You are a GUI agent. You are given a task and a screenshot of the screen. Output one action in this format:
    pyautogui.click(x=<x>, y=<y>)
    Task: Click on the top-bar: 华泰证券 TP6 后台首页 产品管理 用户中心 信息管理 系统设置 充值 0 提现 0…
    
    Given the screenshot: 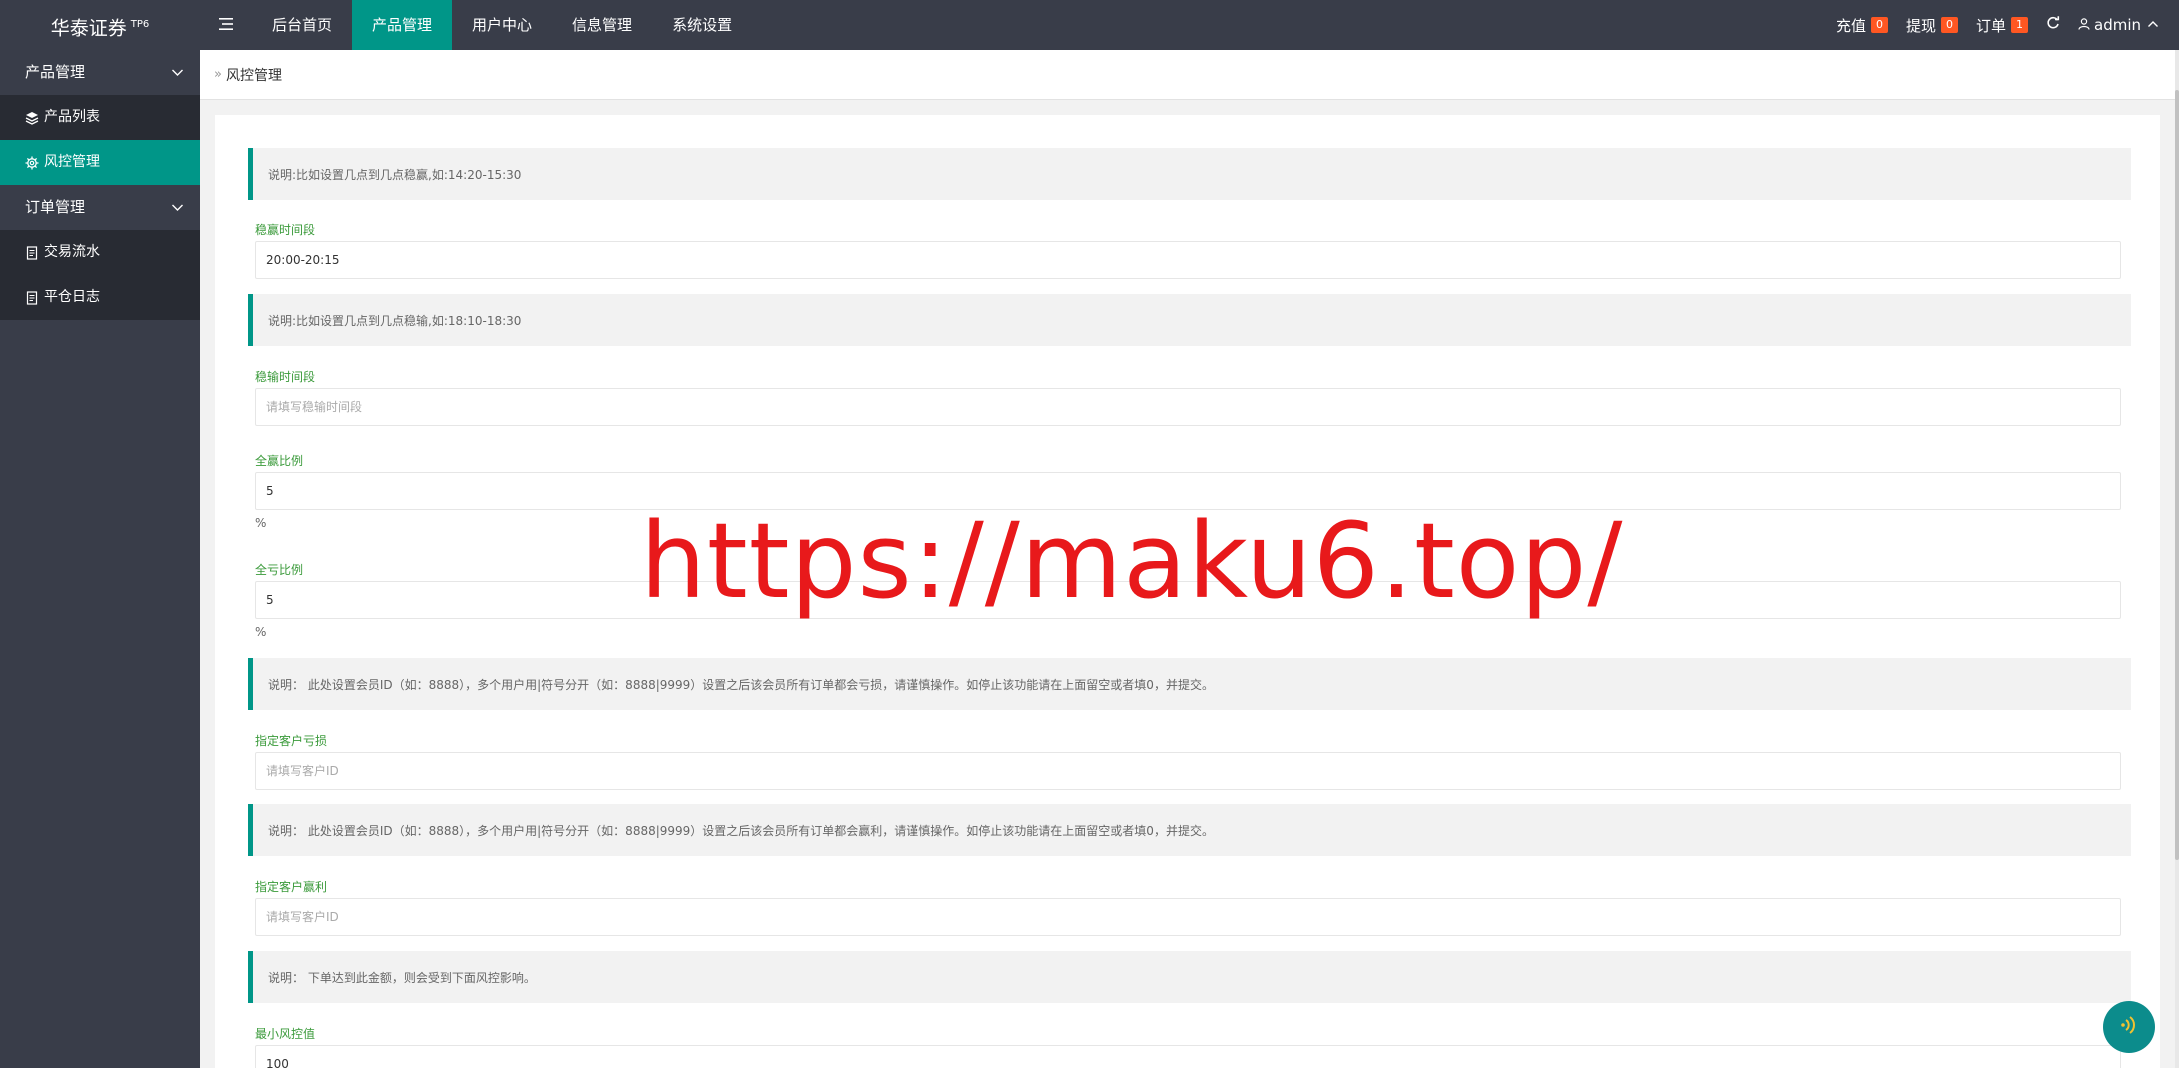 What is the action you would take?
    pyautogui.click(x=1089, y=25)
    